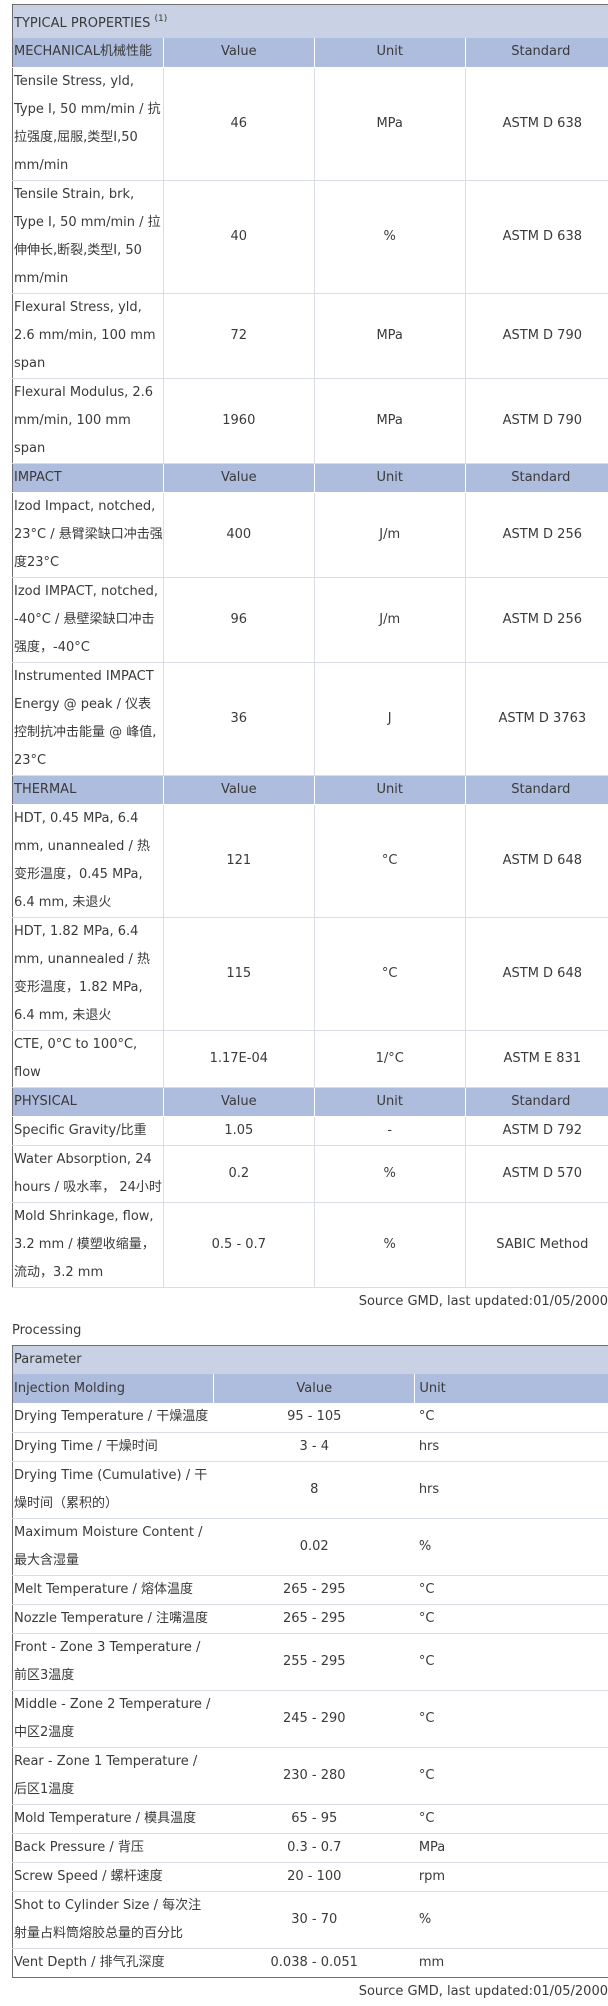 The height and width of the screenshot is (2006, 608). What do you see at coordinates (88, 1130) in the screenshot?
I see `property-name: Specific Gravity/比重` at bounding box center [88, 1130].